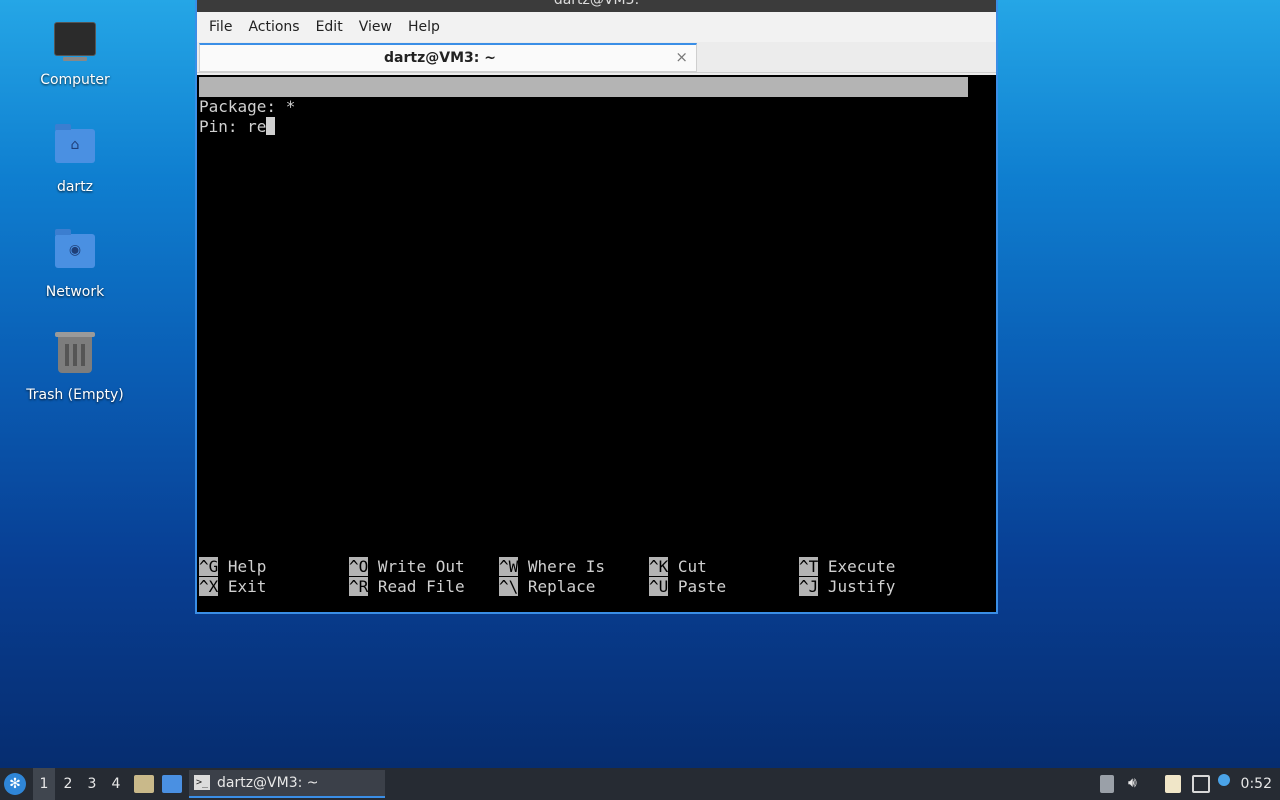 The image size is (1280, 800). I want to click on menu-bar: File Actions Edit View Help, so click(596, 27).